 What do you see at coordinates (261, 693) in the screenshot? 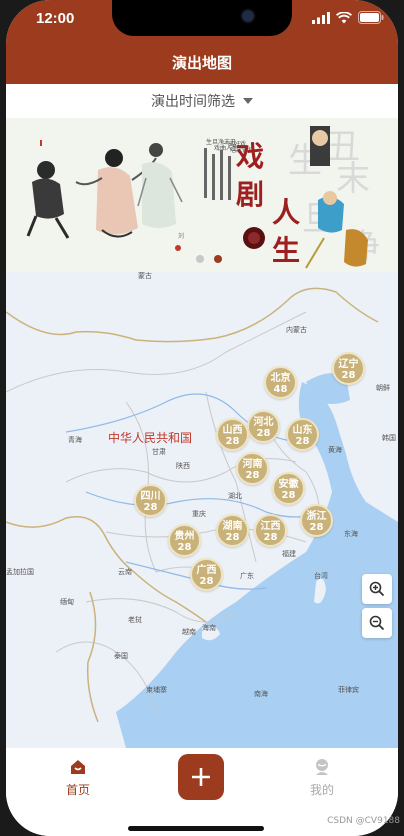
I see `place-label-south-sea: 南海` at bounding box center [261, 693].